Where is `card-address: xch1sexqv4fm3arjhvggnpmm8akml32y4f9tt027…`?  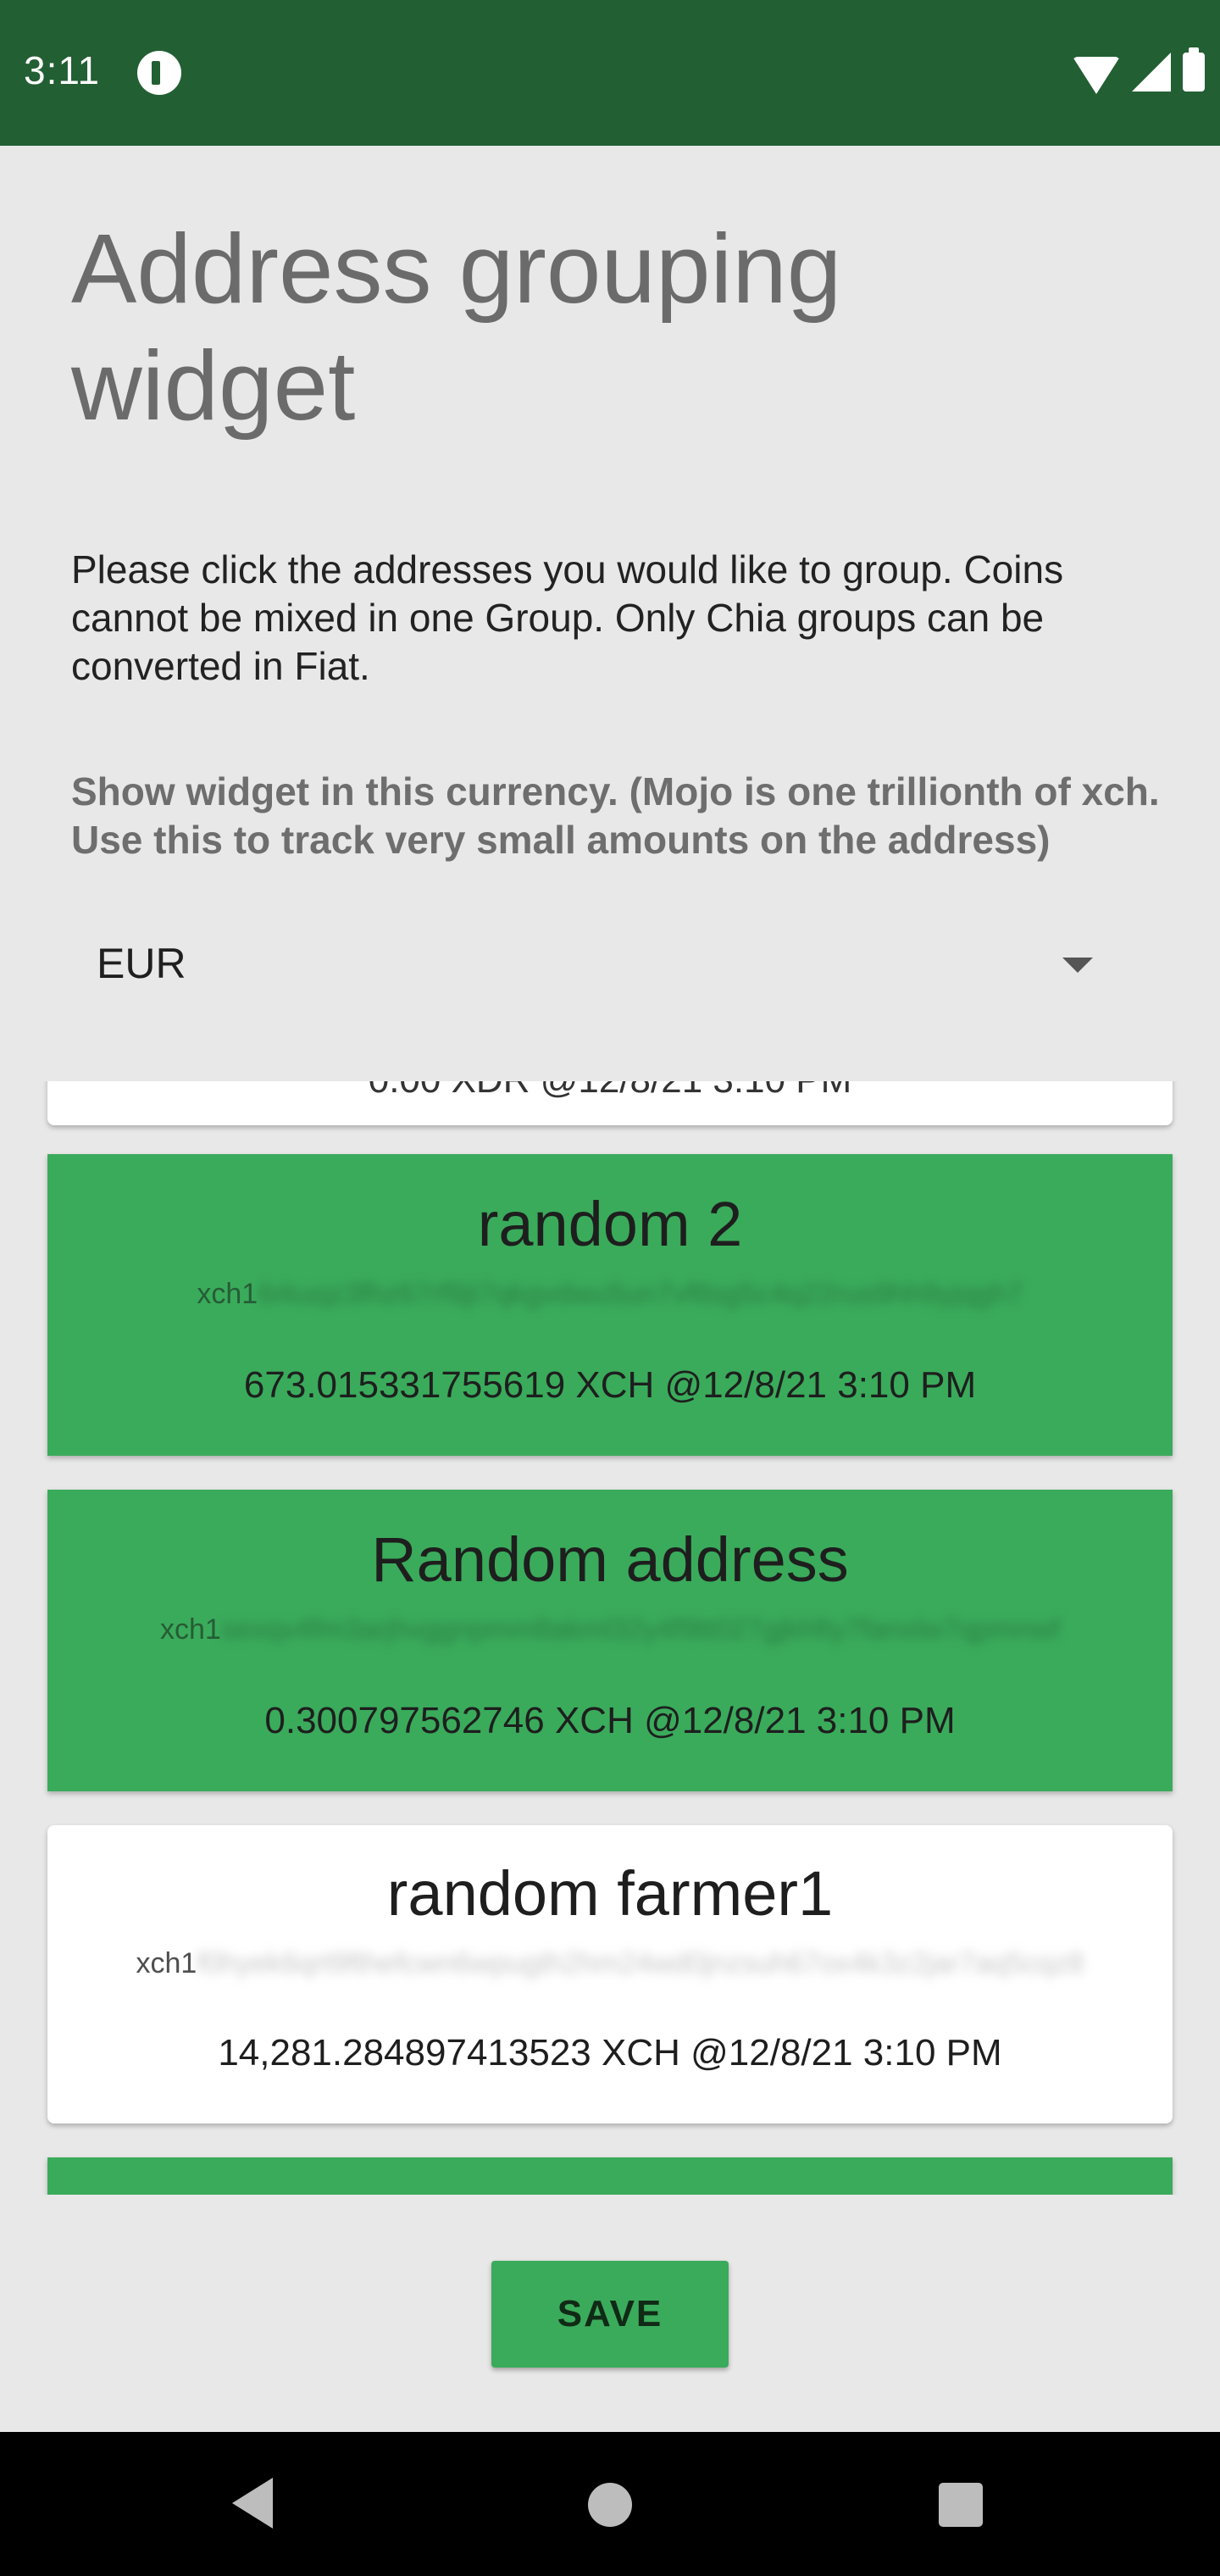 card-address: xch1sexqv4fm3arjhvggnpmm8akml32y4f9tt027… is located at coordinates (610, 1629).